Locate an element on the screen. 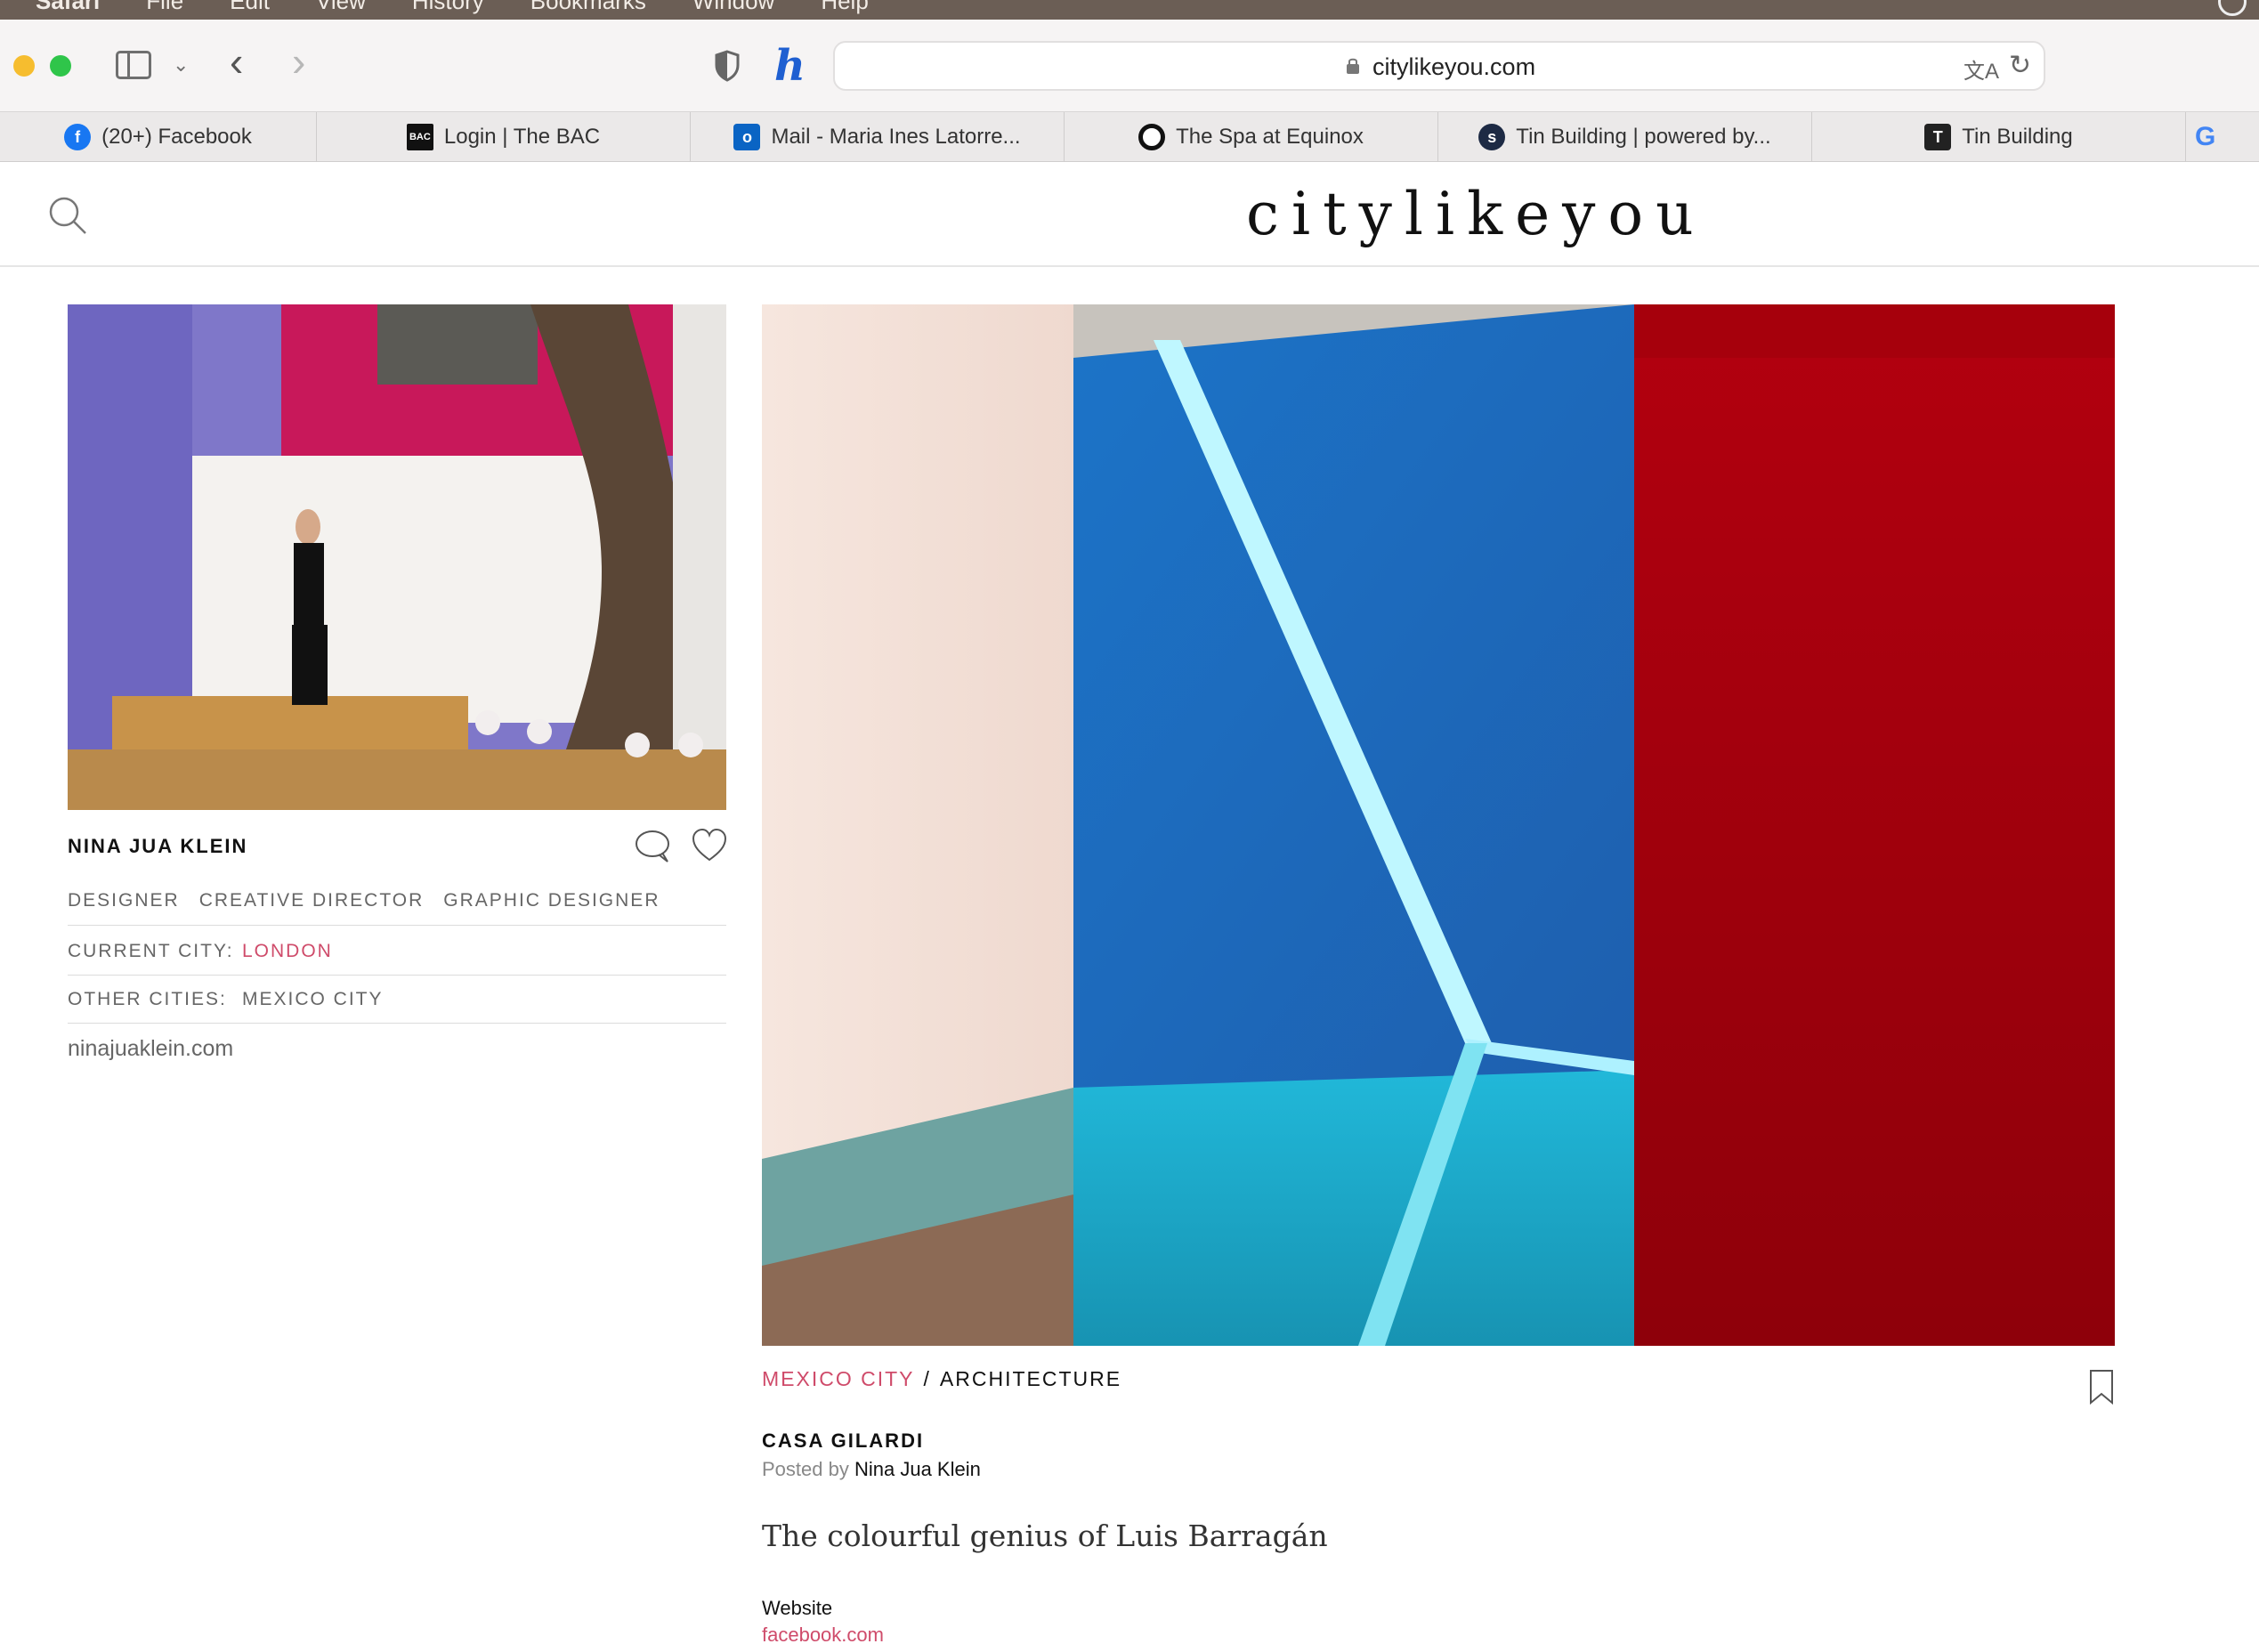 The image size is (2259, 1652). profile-website-link: ninajuaklein.com is located at coordinates (150, 1049).